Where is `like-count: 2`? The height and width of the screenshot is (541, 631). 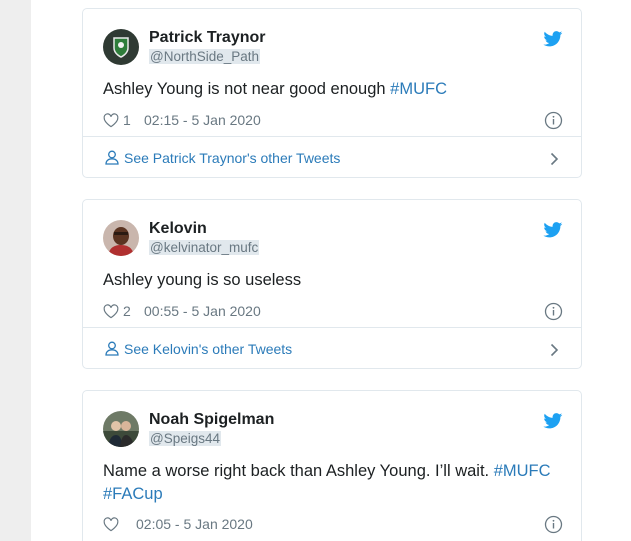 like-count: 2 is located at coordinates (127, 311).